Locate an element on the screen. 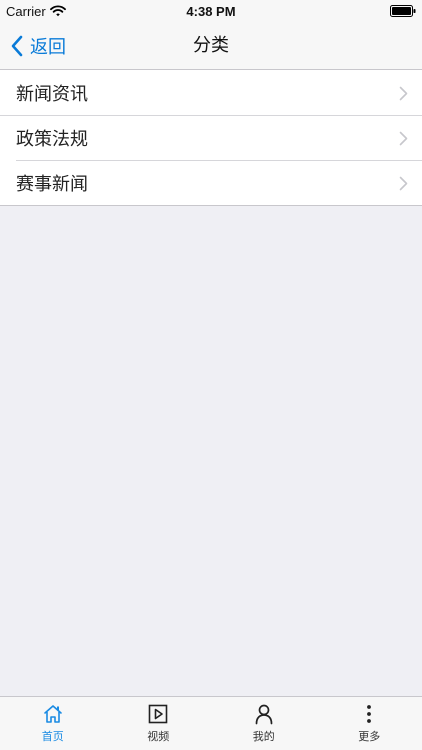 The image size is (422, 750). status-left: Carrier is located at coordinates (36, 11).